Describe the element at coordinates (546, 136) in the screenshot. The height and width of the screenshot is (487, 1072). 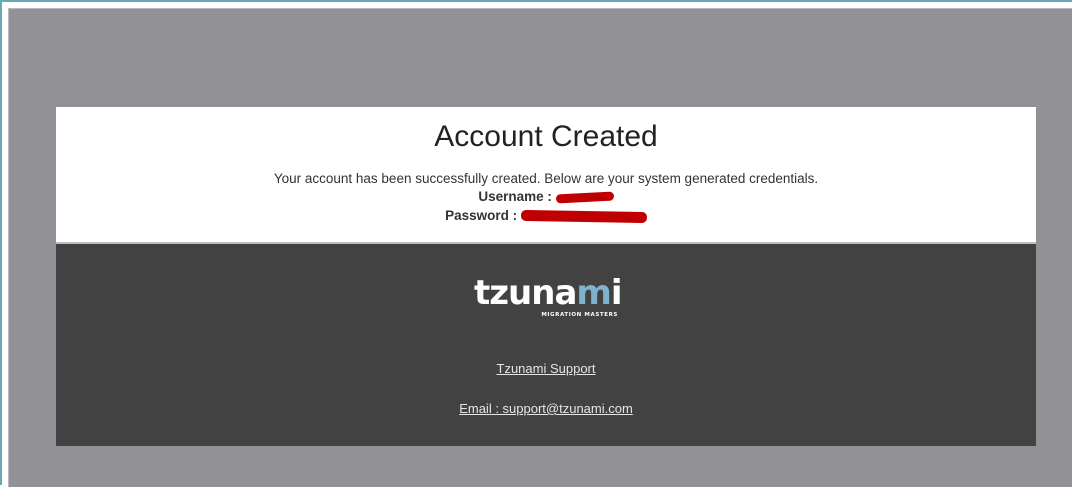
I see `page-title: Account Created` at that location.